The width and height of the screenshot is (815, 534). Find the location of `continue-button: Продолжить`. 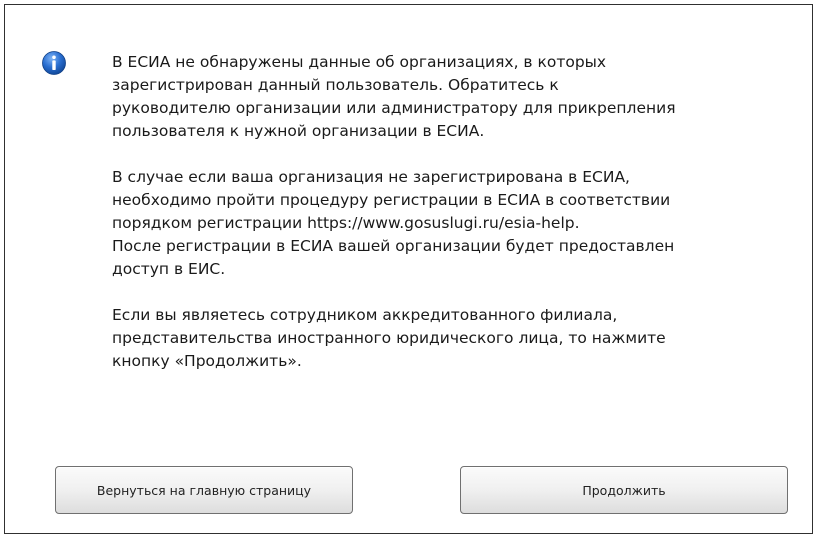

continue-button: Продолжить is located at coordinates (624, 490).